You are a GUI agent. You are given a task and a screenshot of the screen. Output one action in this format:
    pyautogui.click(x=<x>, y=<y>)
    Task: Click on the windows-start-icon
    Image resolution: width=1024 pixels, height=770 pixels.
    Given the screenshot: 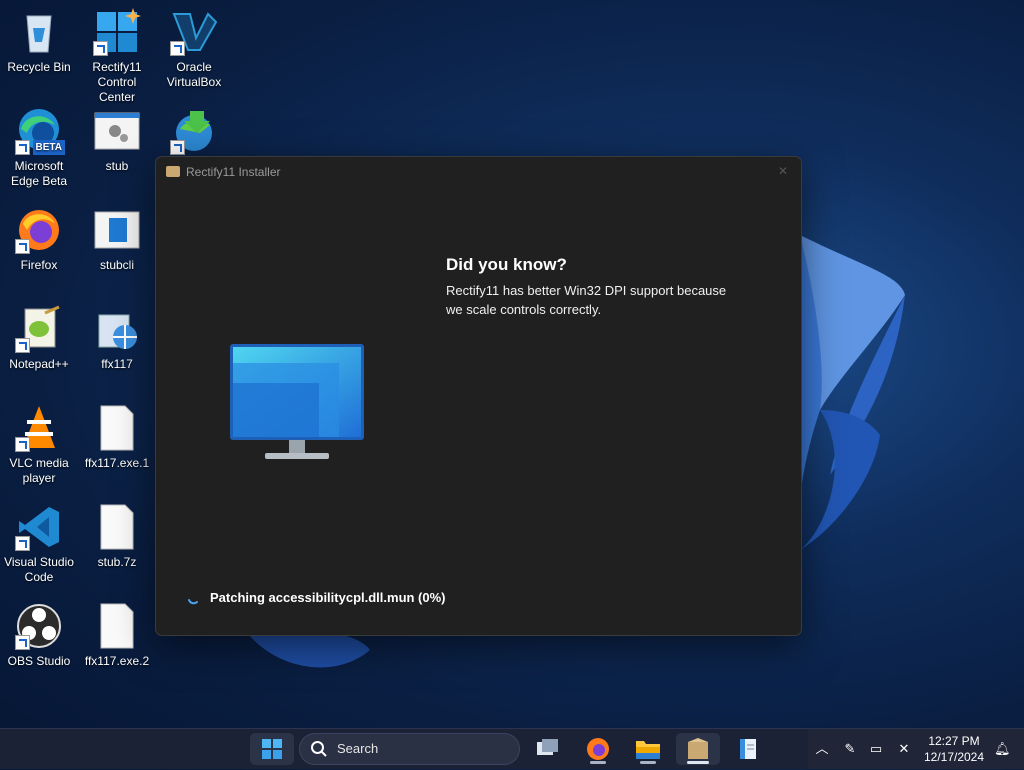 What is the action you would take?
    pyautogui.click(x=272, y=749)
    